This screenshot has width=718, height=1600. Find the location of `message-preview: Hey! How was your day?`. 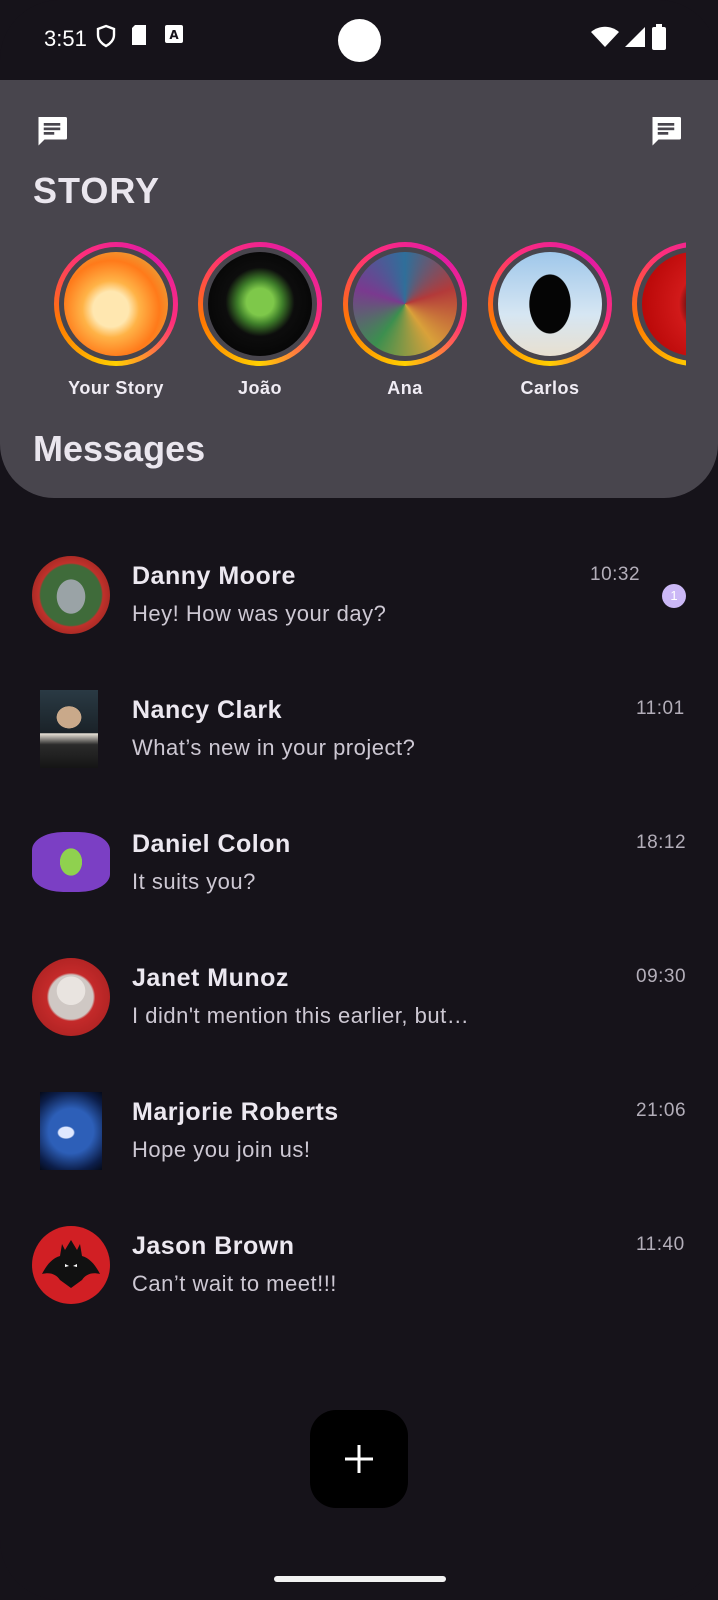

message-preview: Hey! How was your day? is located at coordinates (259, 613).